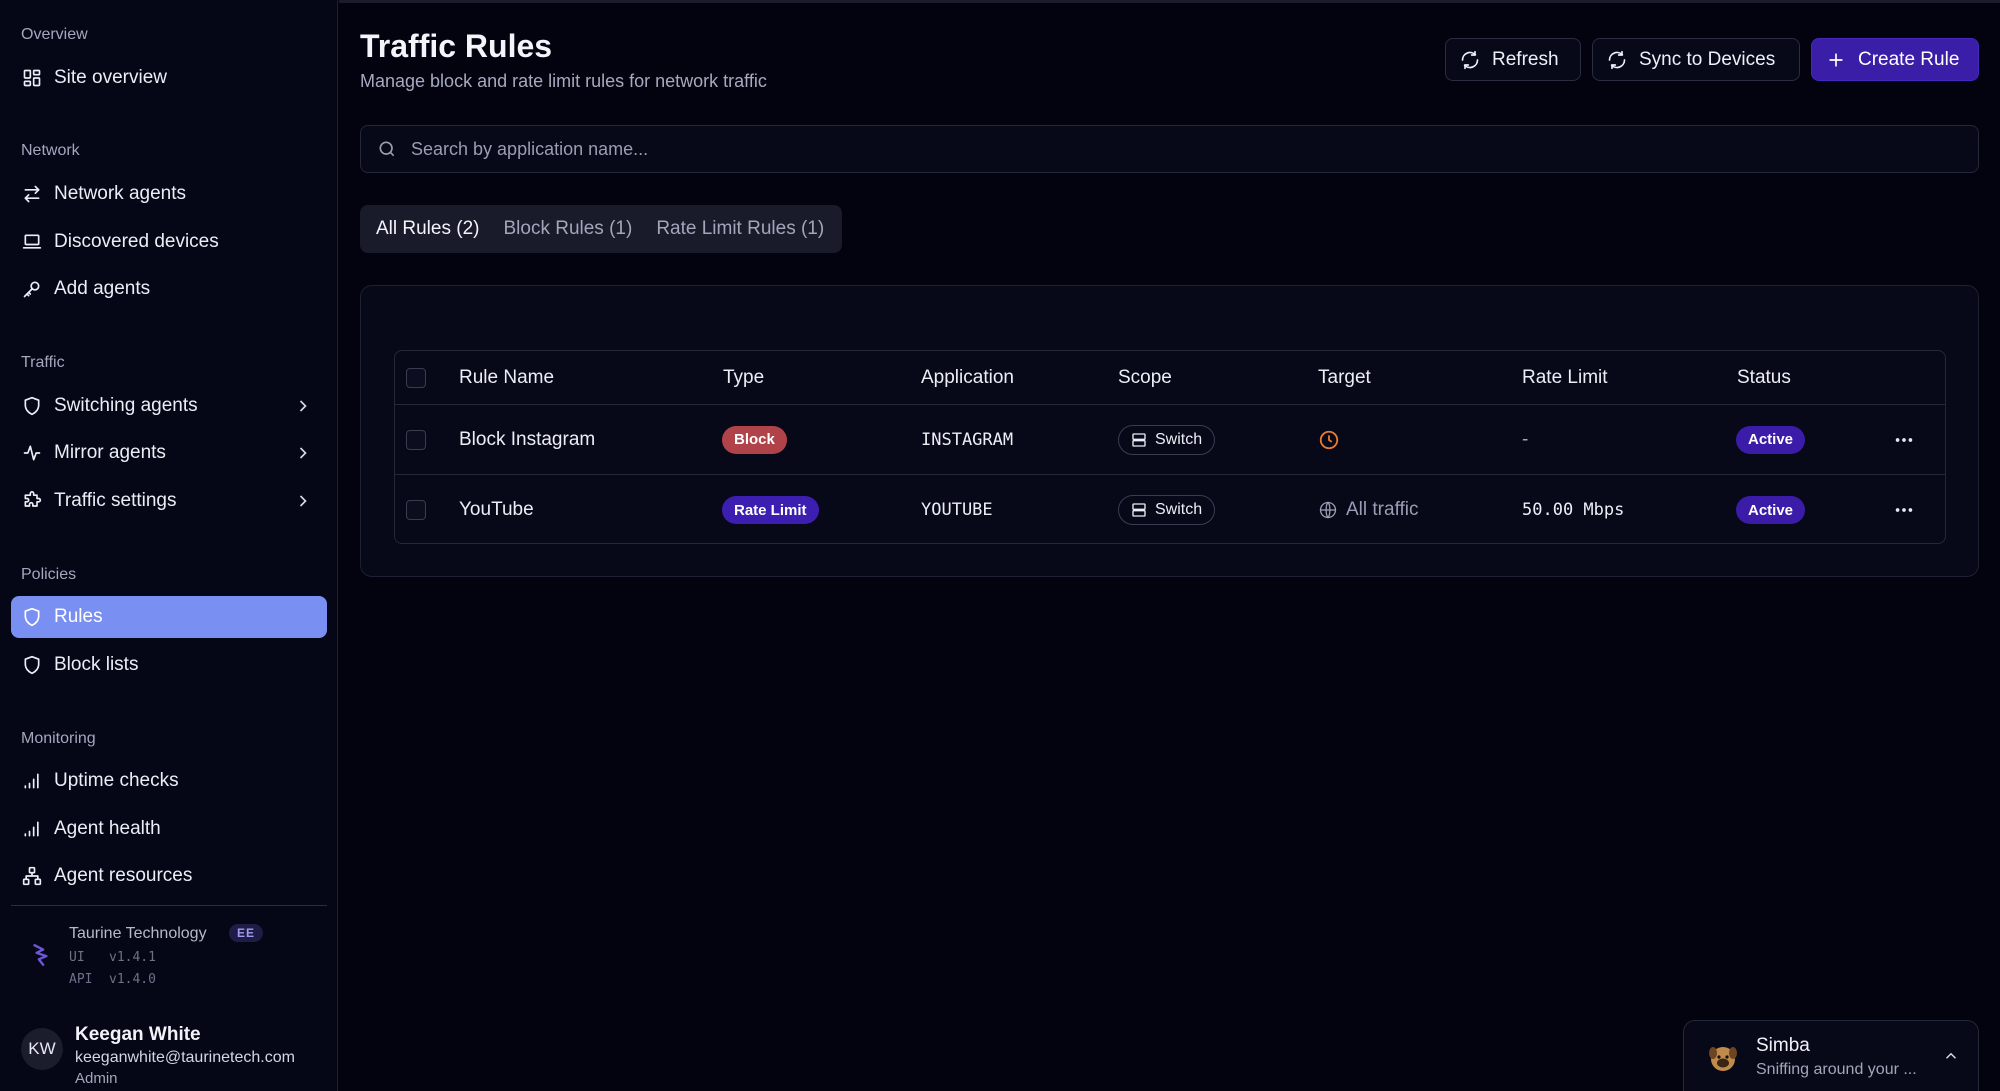 This screenshot has height=1091, width=2000. Describe the element at coordinates (169, 242) in the screenshot. I see `sidebar-item-discovered-devices: Discovered devices` at that location.